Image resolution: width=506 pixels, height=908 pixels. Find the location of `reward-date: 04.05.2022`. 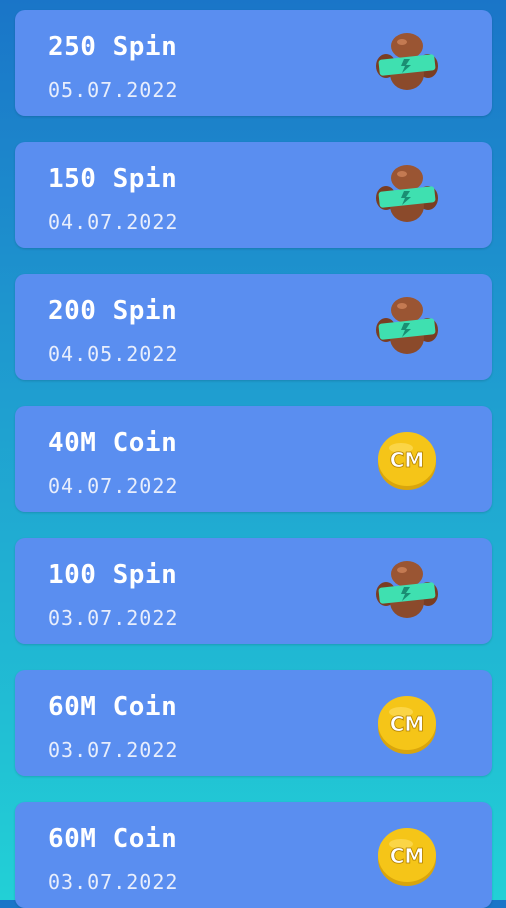

reward-date: 04.05.2022 is located at coordinates (113, 354).